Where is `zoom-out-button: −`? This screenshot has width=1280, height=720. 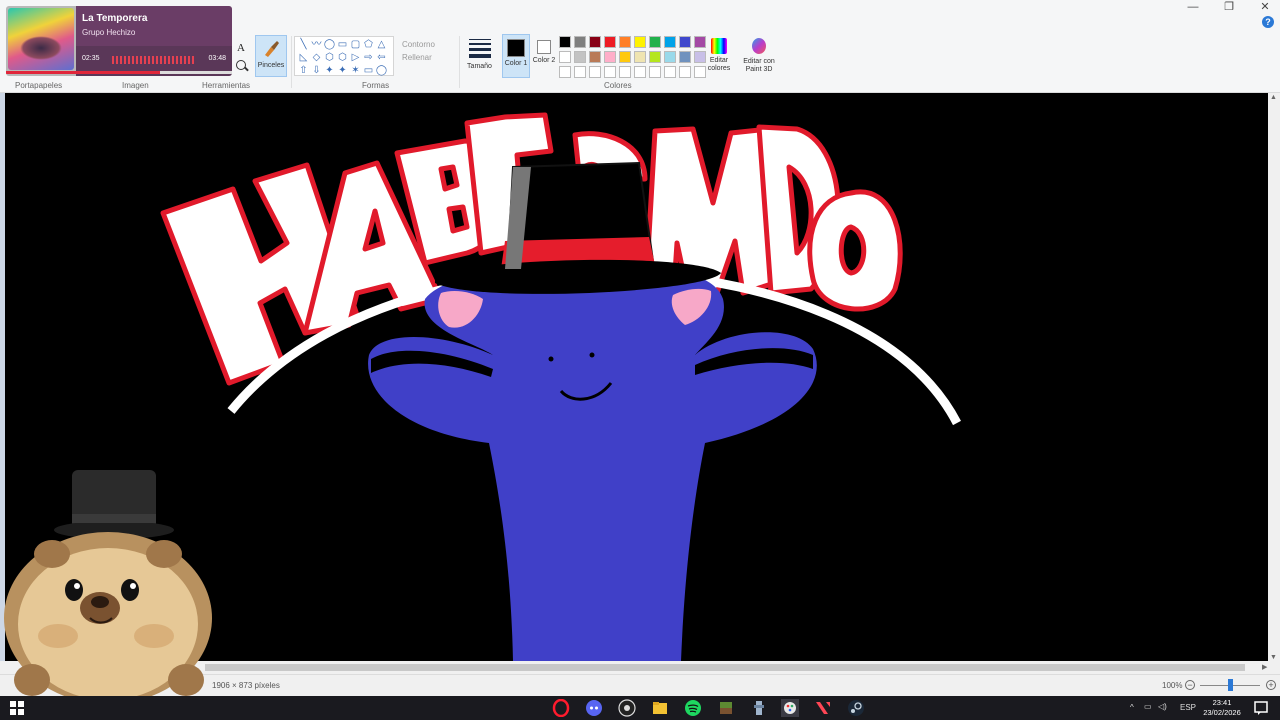 zoom-out-button: − is located at coordinates (1190, 685).